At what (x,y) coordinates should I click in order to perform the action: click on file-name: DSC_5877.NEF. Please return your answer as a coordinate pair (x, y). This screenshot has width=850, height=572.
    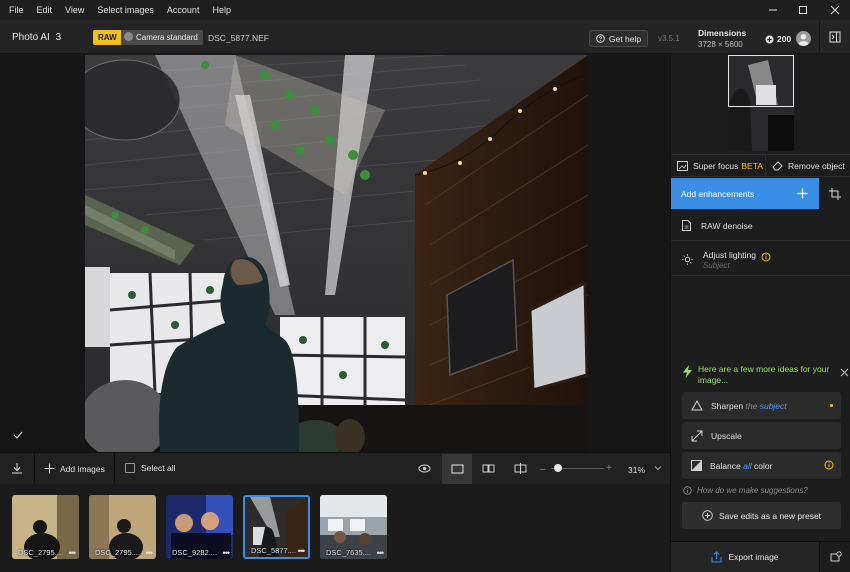
    Looking at the image, I should click on (238, 38).